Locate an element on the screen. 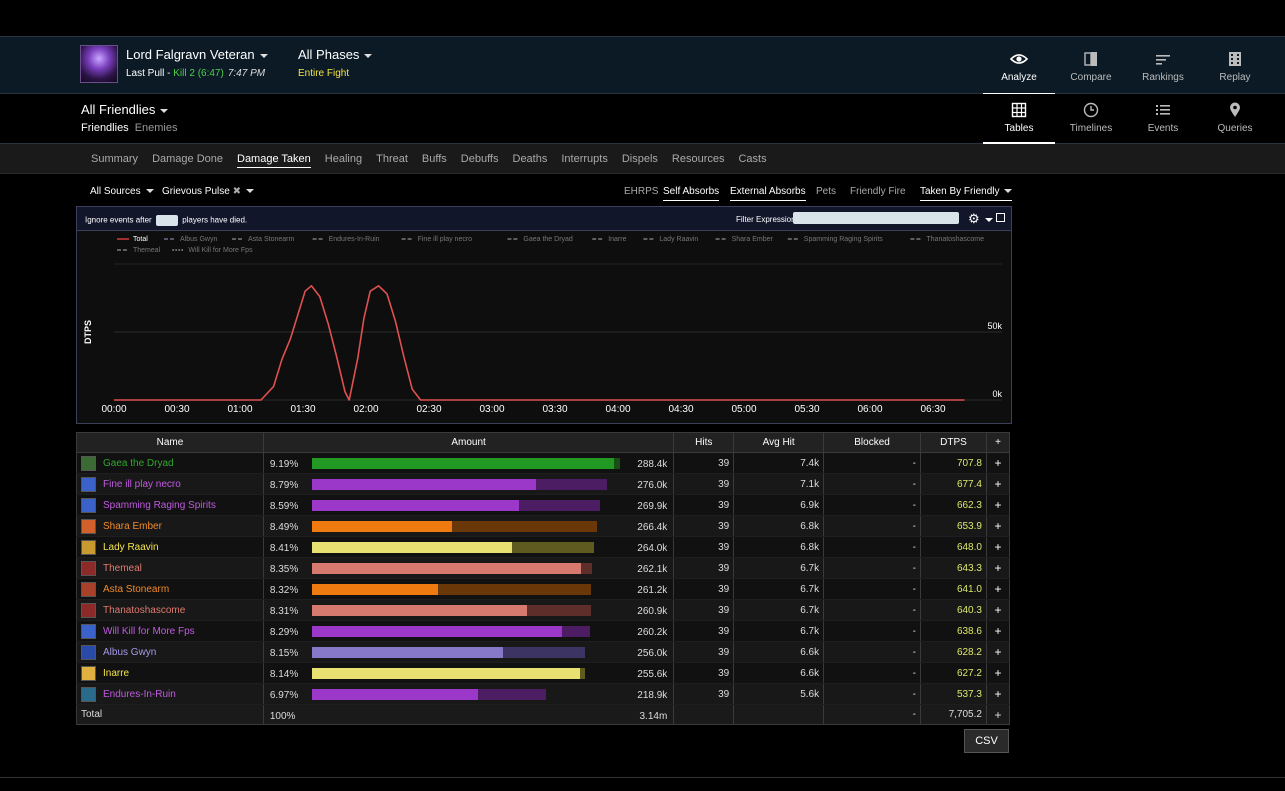 This screenshot has width=1285, height=791. col-avg-hit: Avg Hit is located at coordinates (779, 442).